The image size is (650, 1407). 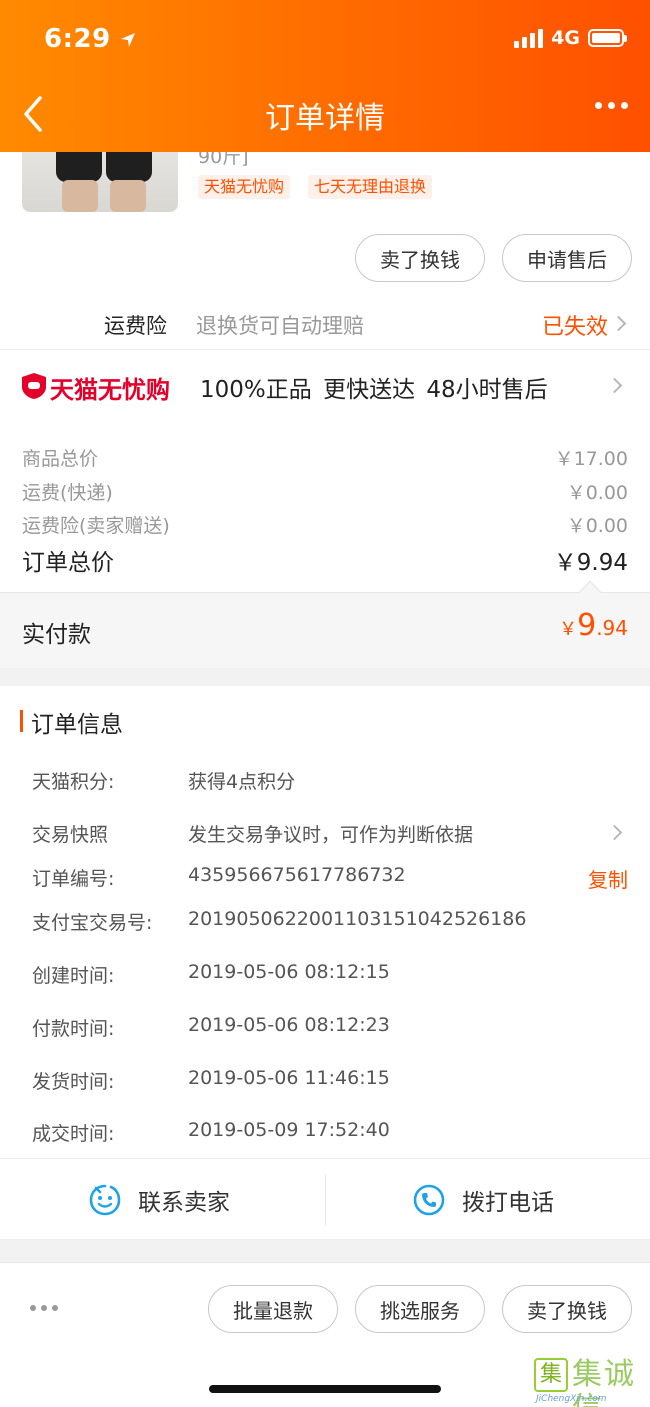 I want to click on shipped-time-value: 2019-05-06 11:46:15, so click(x=289, y=1078).